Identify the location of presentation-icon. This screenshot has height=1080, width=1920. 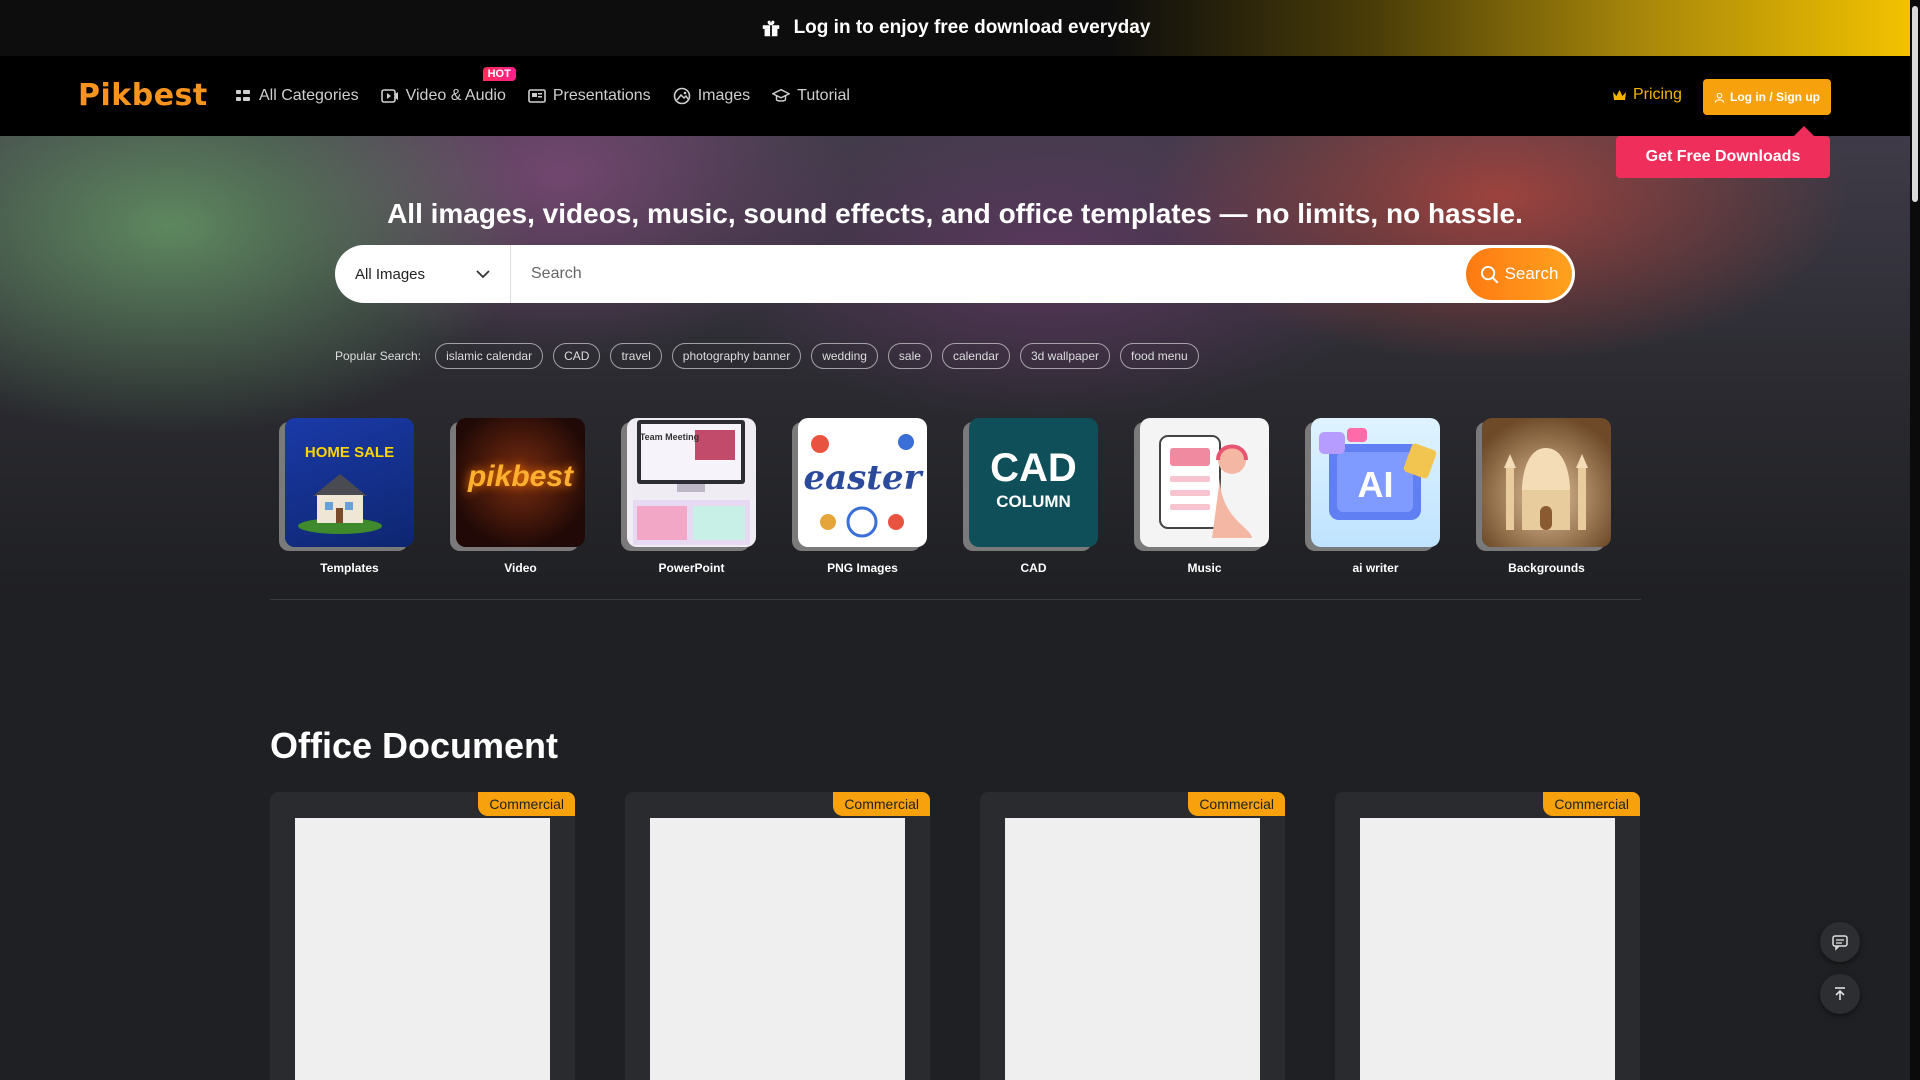
(537, 96).